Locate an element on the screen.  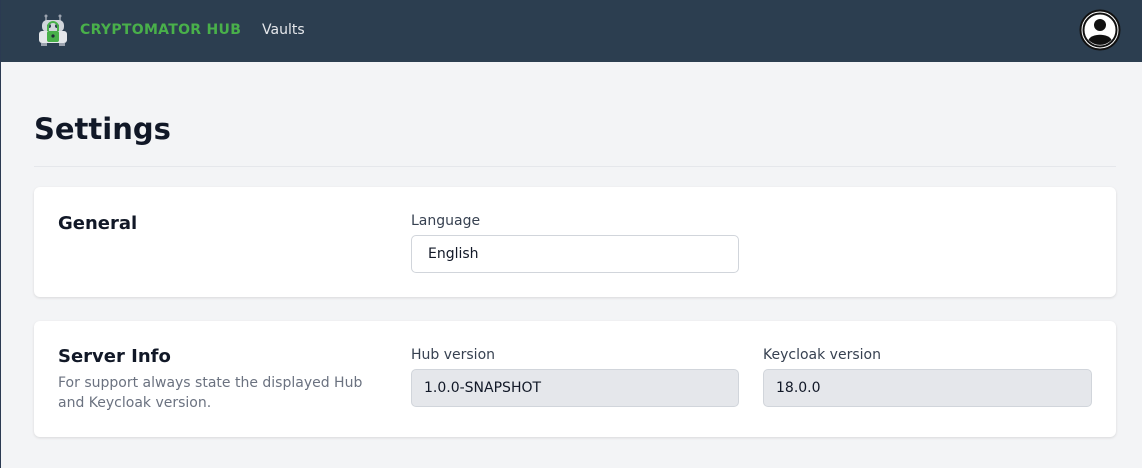
server-info-title: Server Info is located at coordinates (114, 356).